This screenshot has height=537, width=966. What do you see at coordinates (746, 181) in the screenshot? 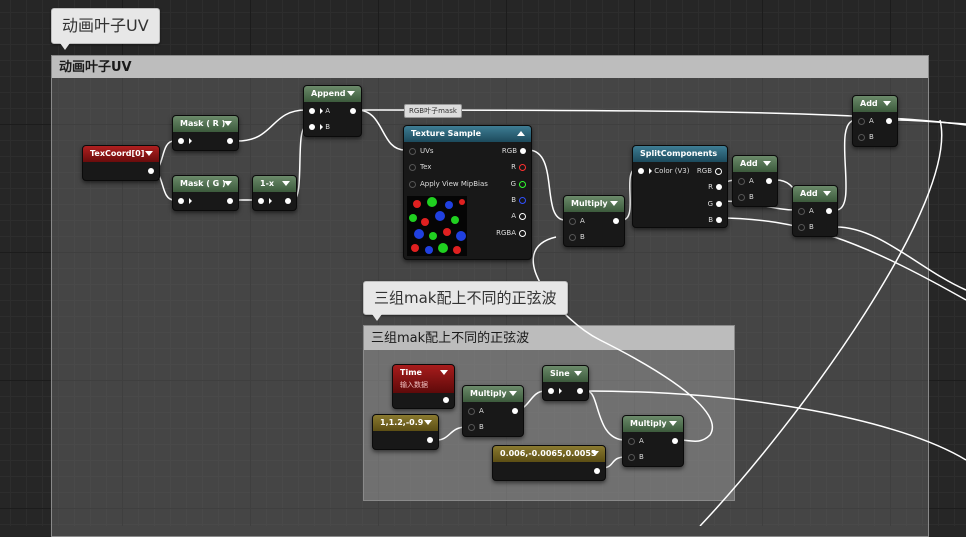
I see `add-1-pin-a: A` at bounding box center [746, 181].